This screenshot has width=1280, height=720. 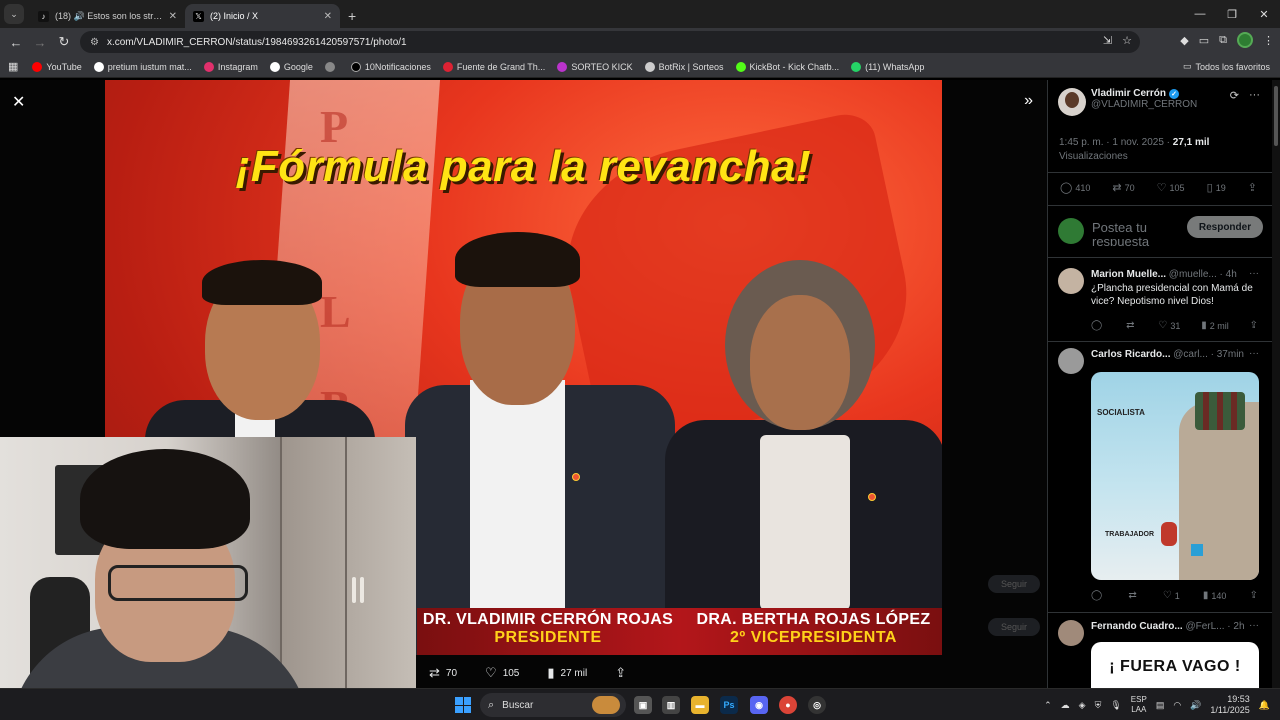 What do you see at coordinates (1254, 187) in the screenshot?
I see `share-stat: ⇪` at bounding box center [1254, 187].